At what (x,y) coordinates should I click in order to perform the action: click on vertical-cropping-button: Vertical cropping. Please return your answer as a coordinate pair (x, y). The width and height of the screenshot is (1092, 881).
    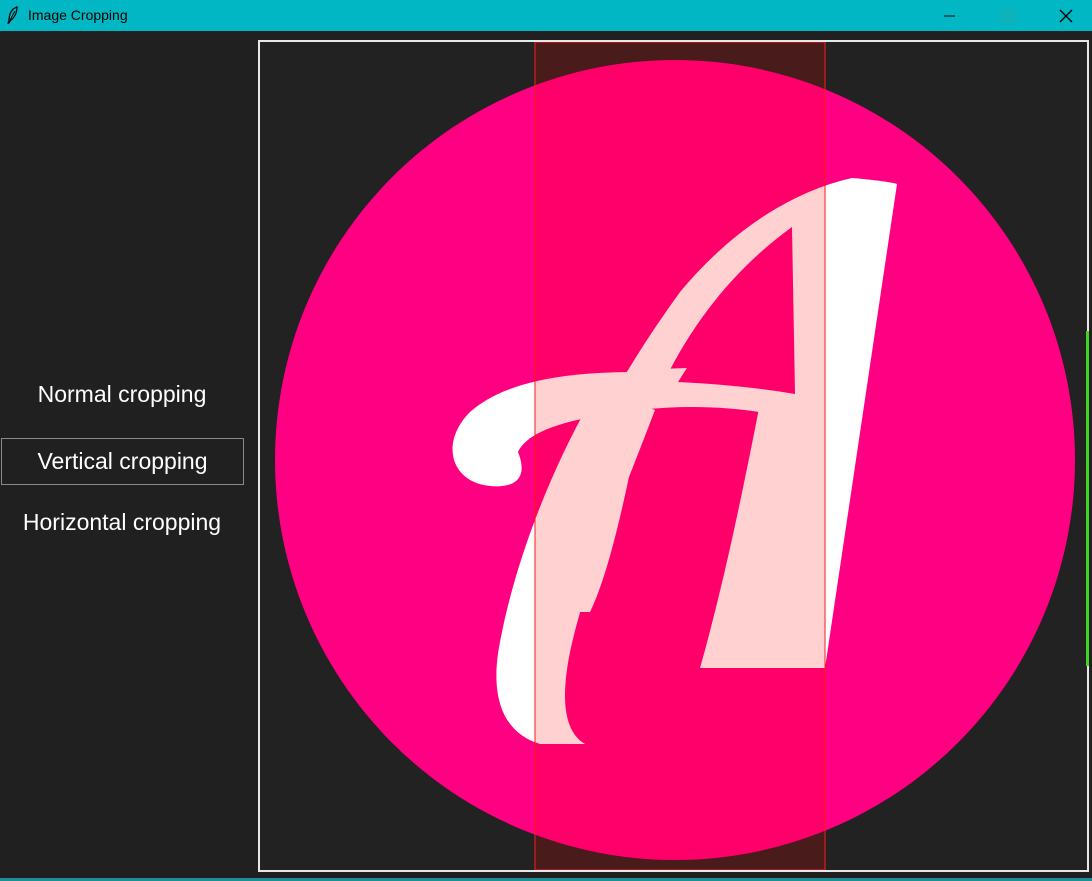
    Looking at the image, I should click on (122, 461).